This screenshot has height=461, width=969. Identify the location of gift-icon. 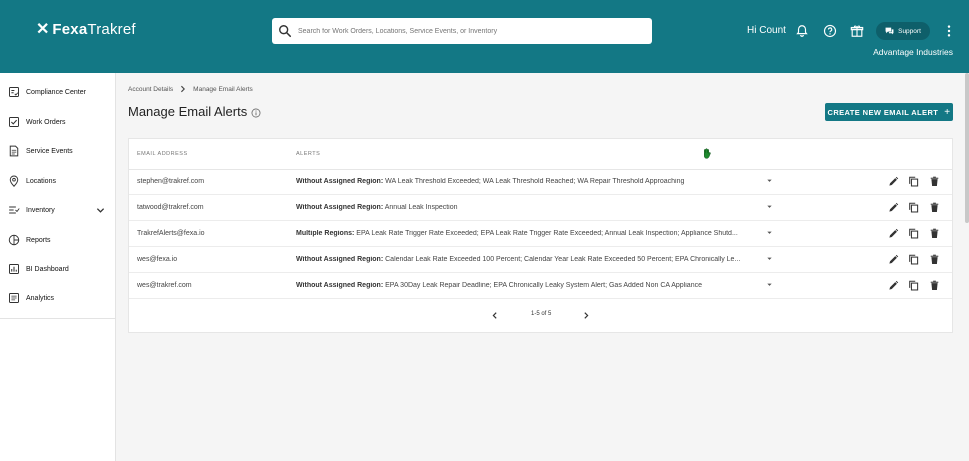
(857, 31).